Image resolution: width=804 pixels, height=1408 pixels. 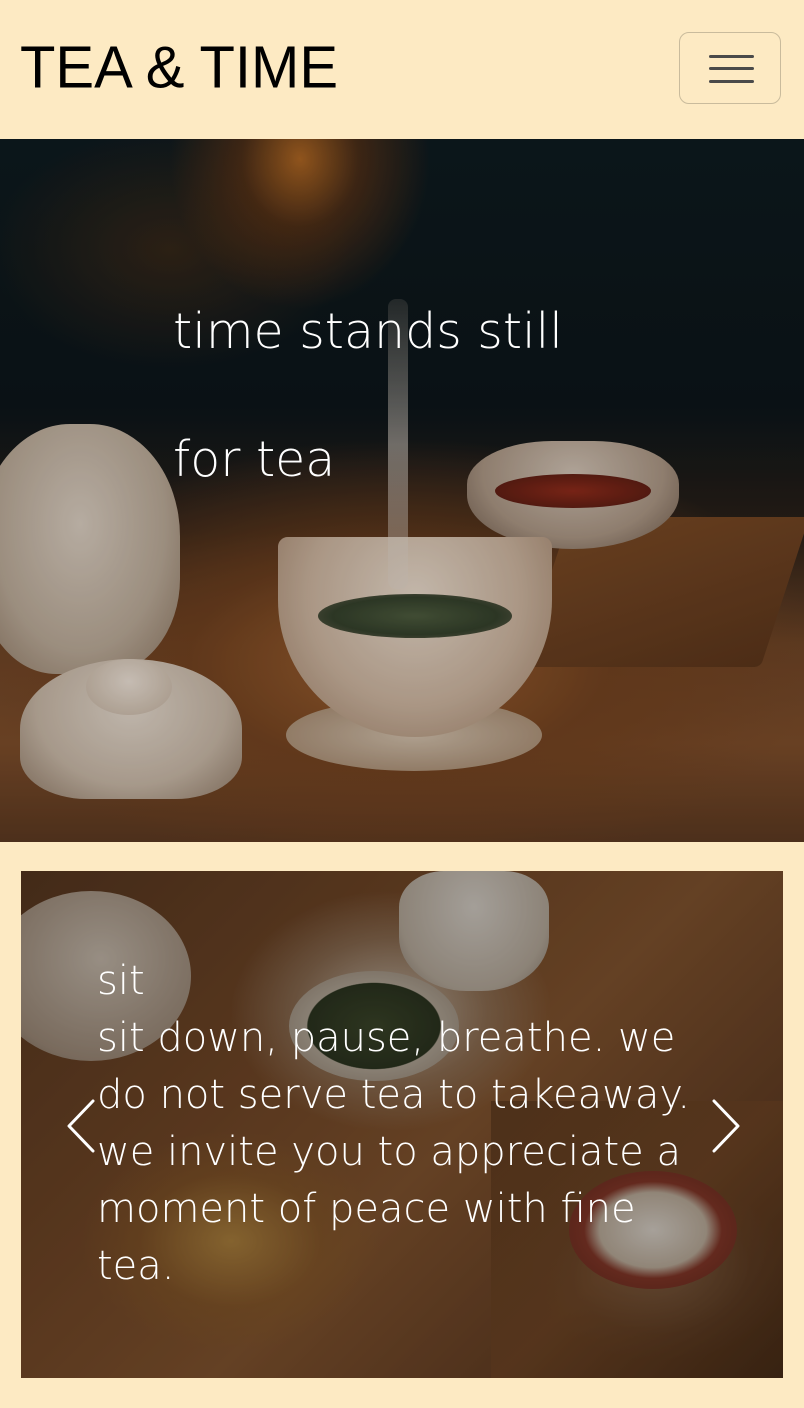 What do you see at coordinates (368, 331) in the screenshot?
I see `hero-heading-line-1: time stands still` at bounding box center [368, 331].